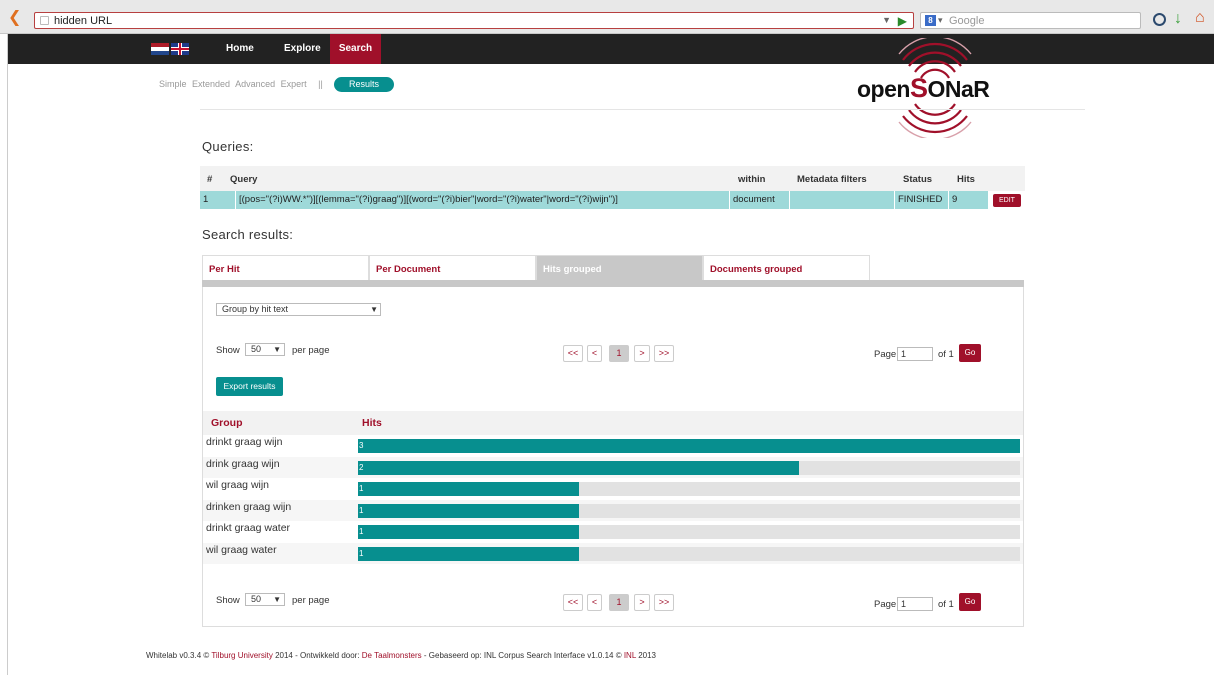 This screenshot has height=675, width=1214. What do you see at coordinates (594, 353) in the screenshot?
I see `pager-prev-top: <` at bounding box center [594, 353].